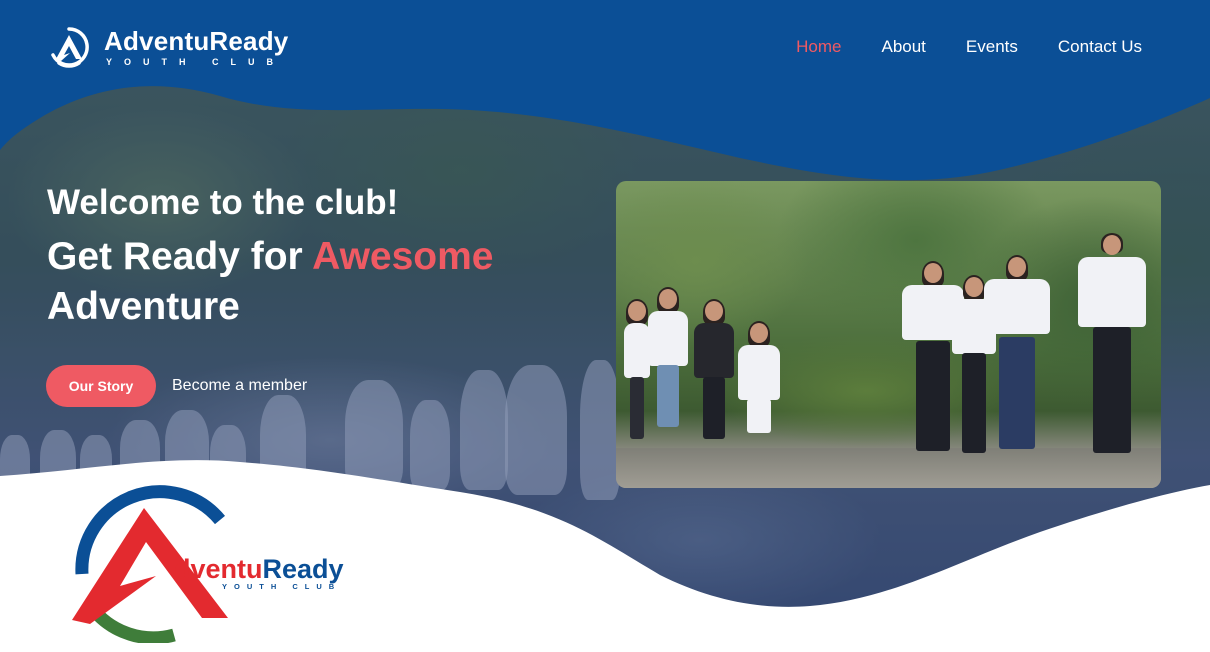  I want to click on hero-cta-group: Our Story Become a member, so click(176, 386).